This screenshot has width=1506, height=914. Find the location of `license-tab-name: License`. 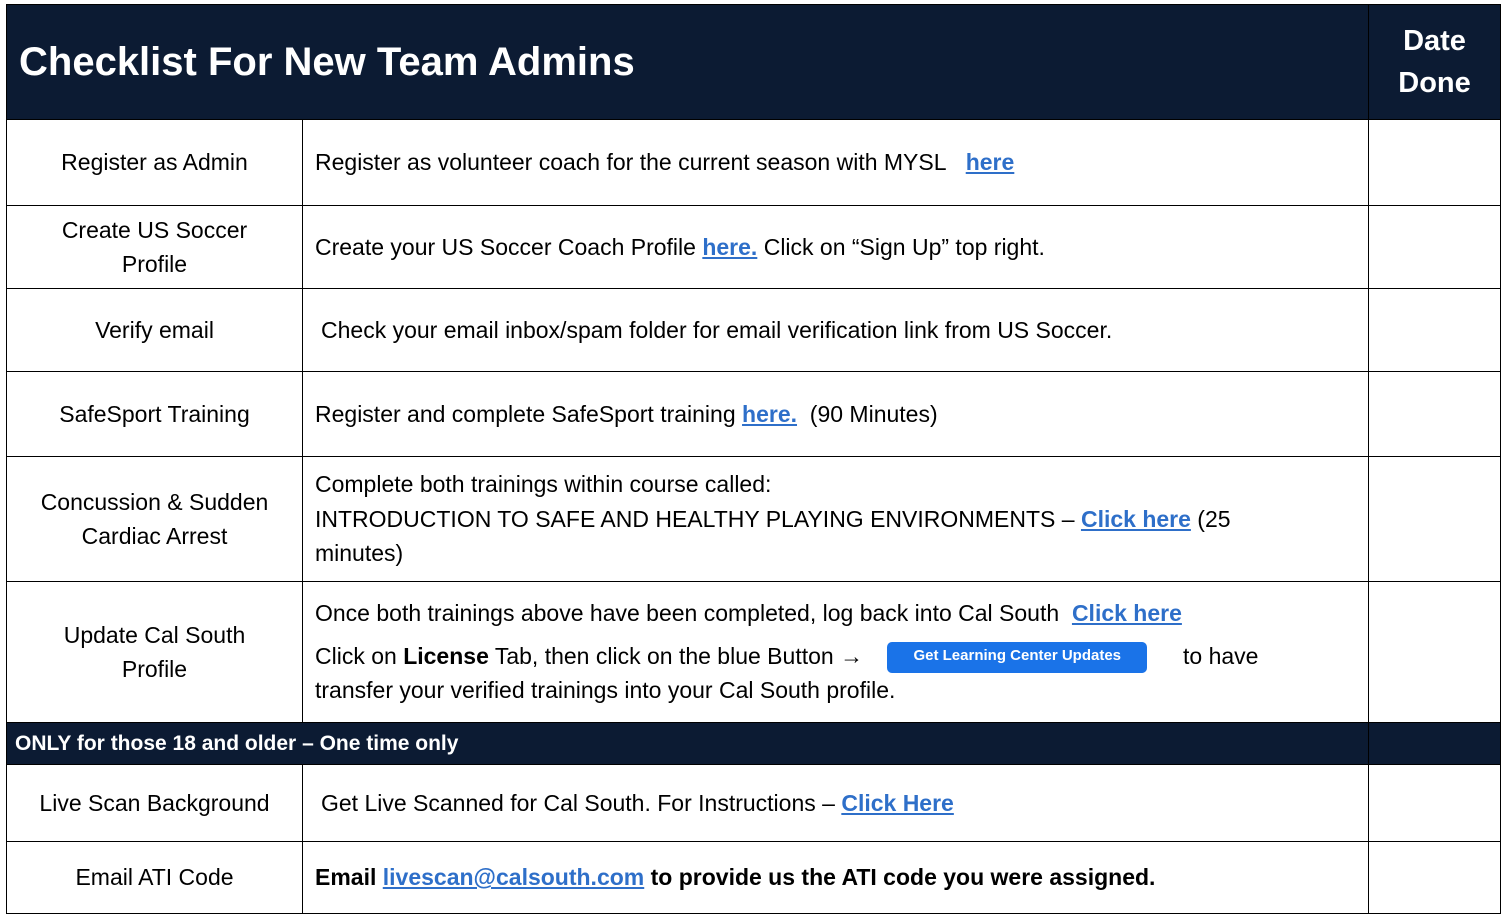

license-tab-name: License is located at coordinates (446, 655).